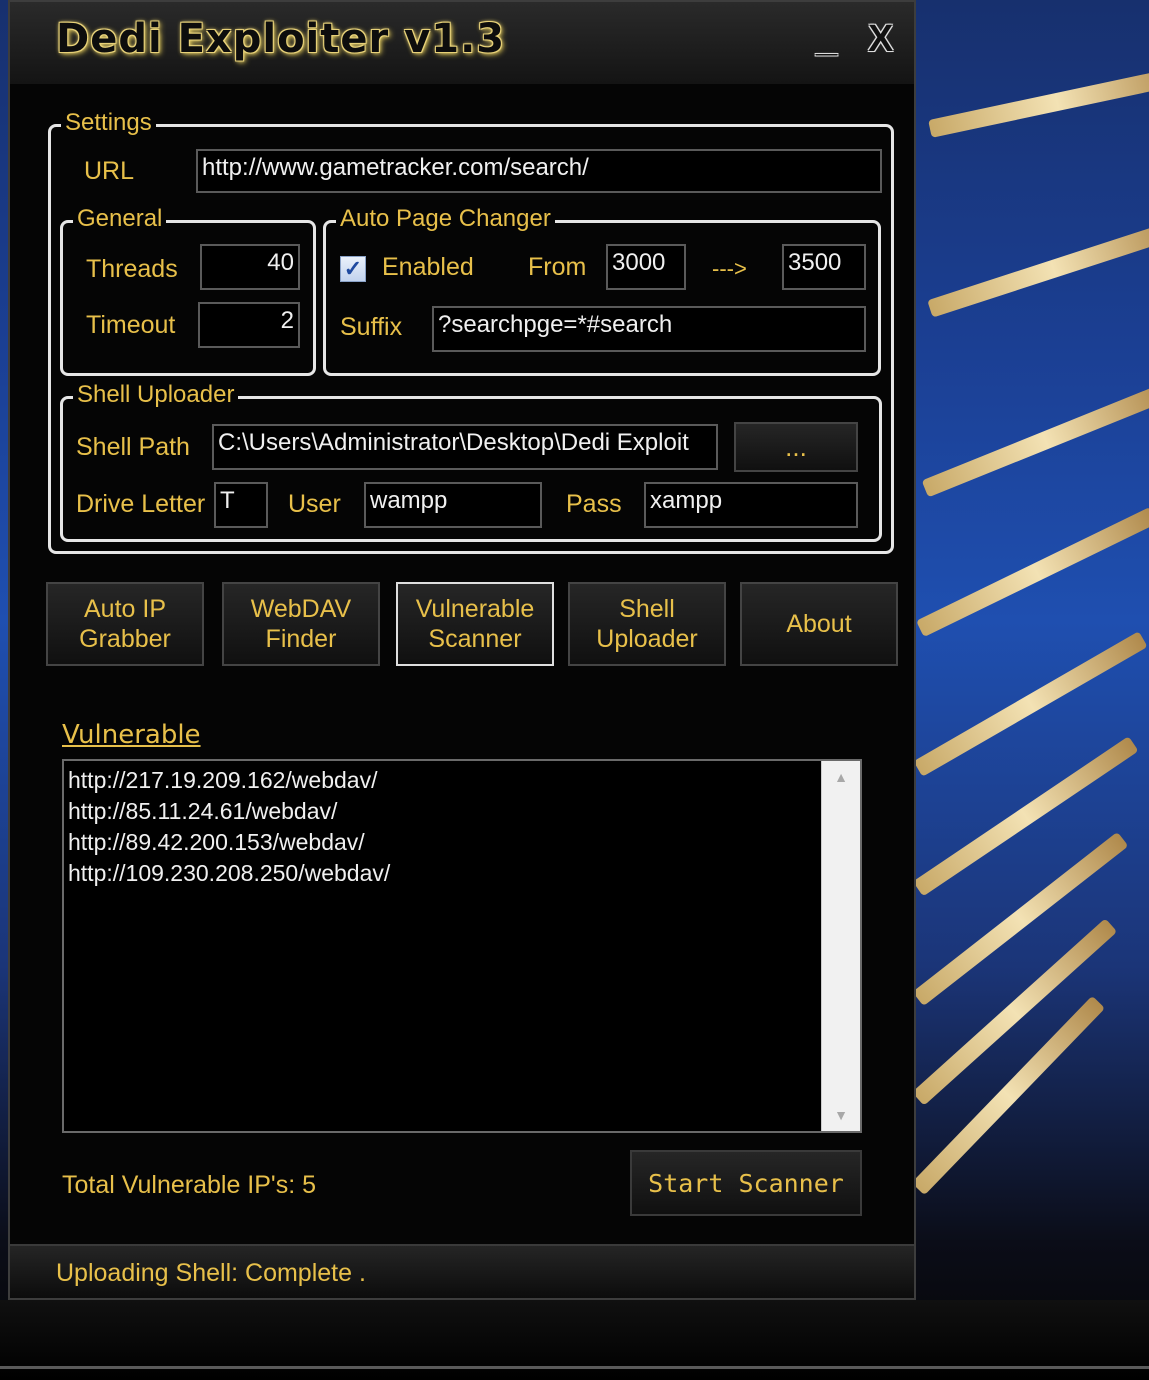 This screenshot has width=1149, height=1380. I want to click on threads-input: 40, so click(250, 267).